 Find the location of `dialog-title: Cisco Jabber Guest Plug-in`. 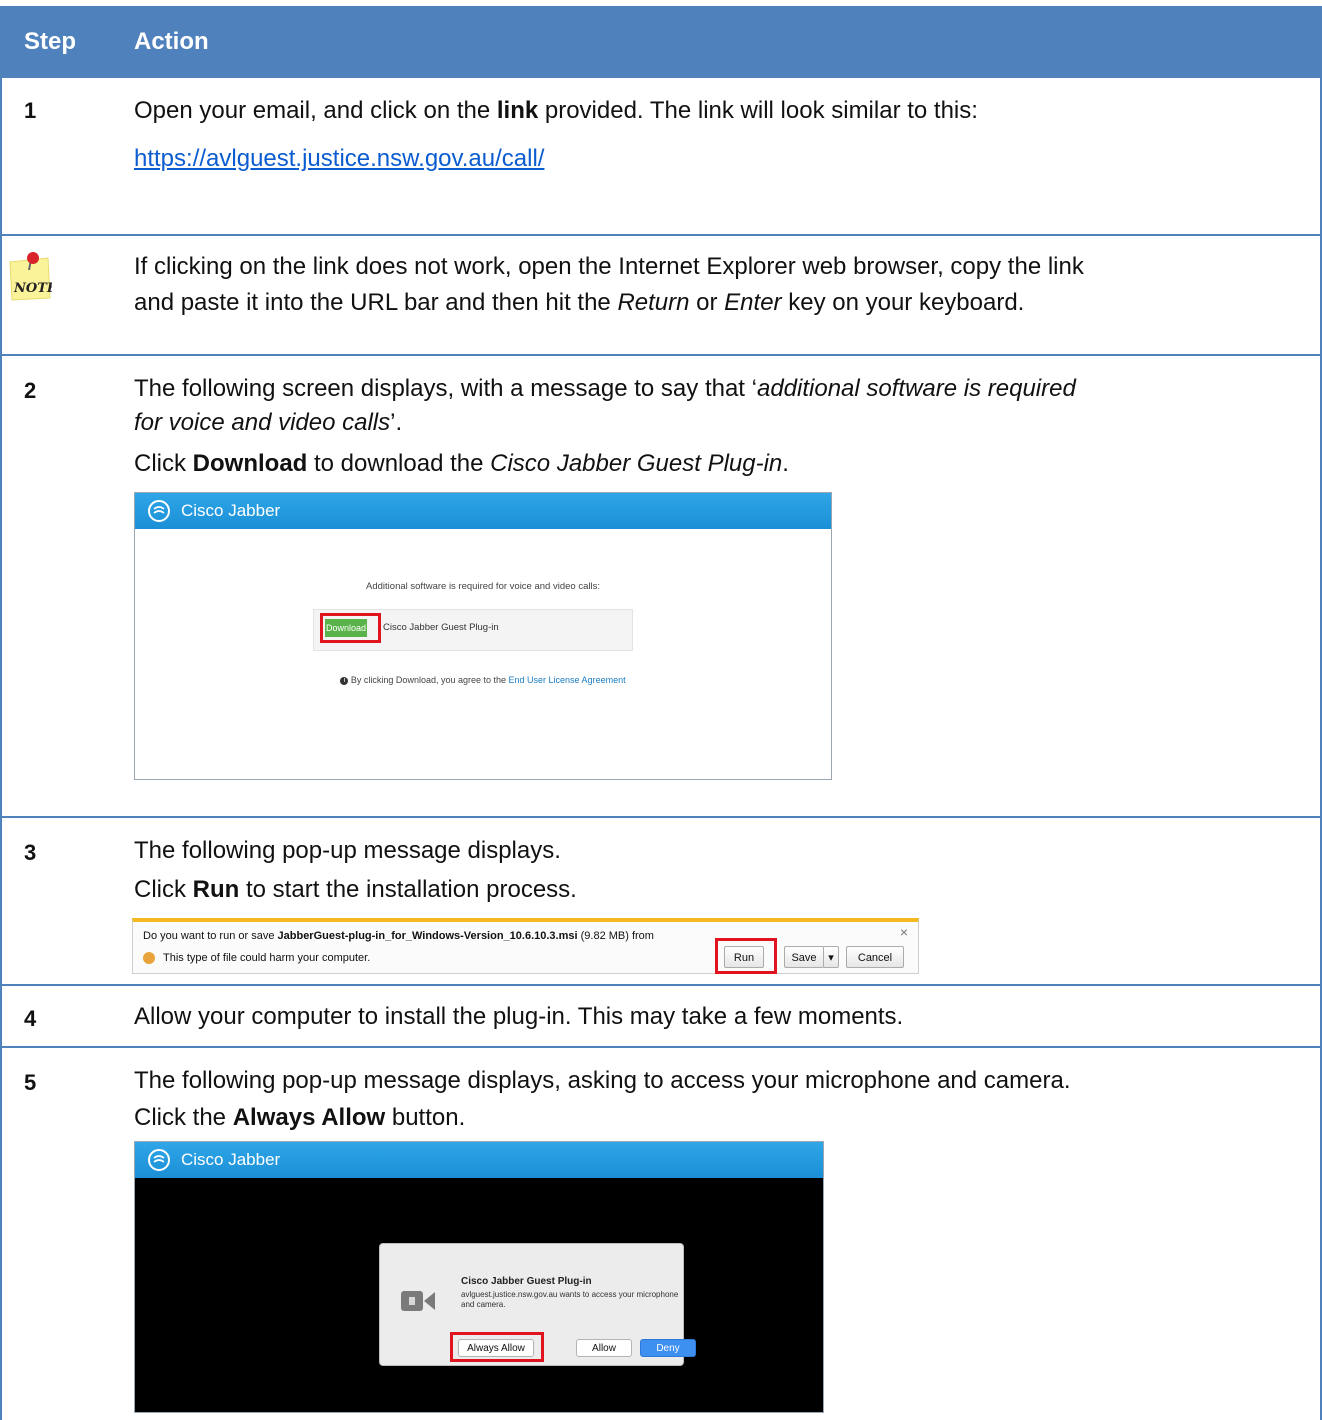

dialog-title: Cisco Jabber Guest Plug-in is located at coordinates (526, 1281).